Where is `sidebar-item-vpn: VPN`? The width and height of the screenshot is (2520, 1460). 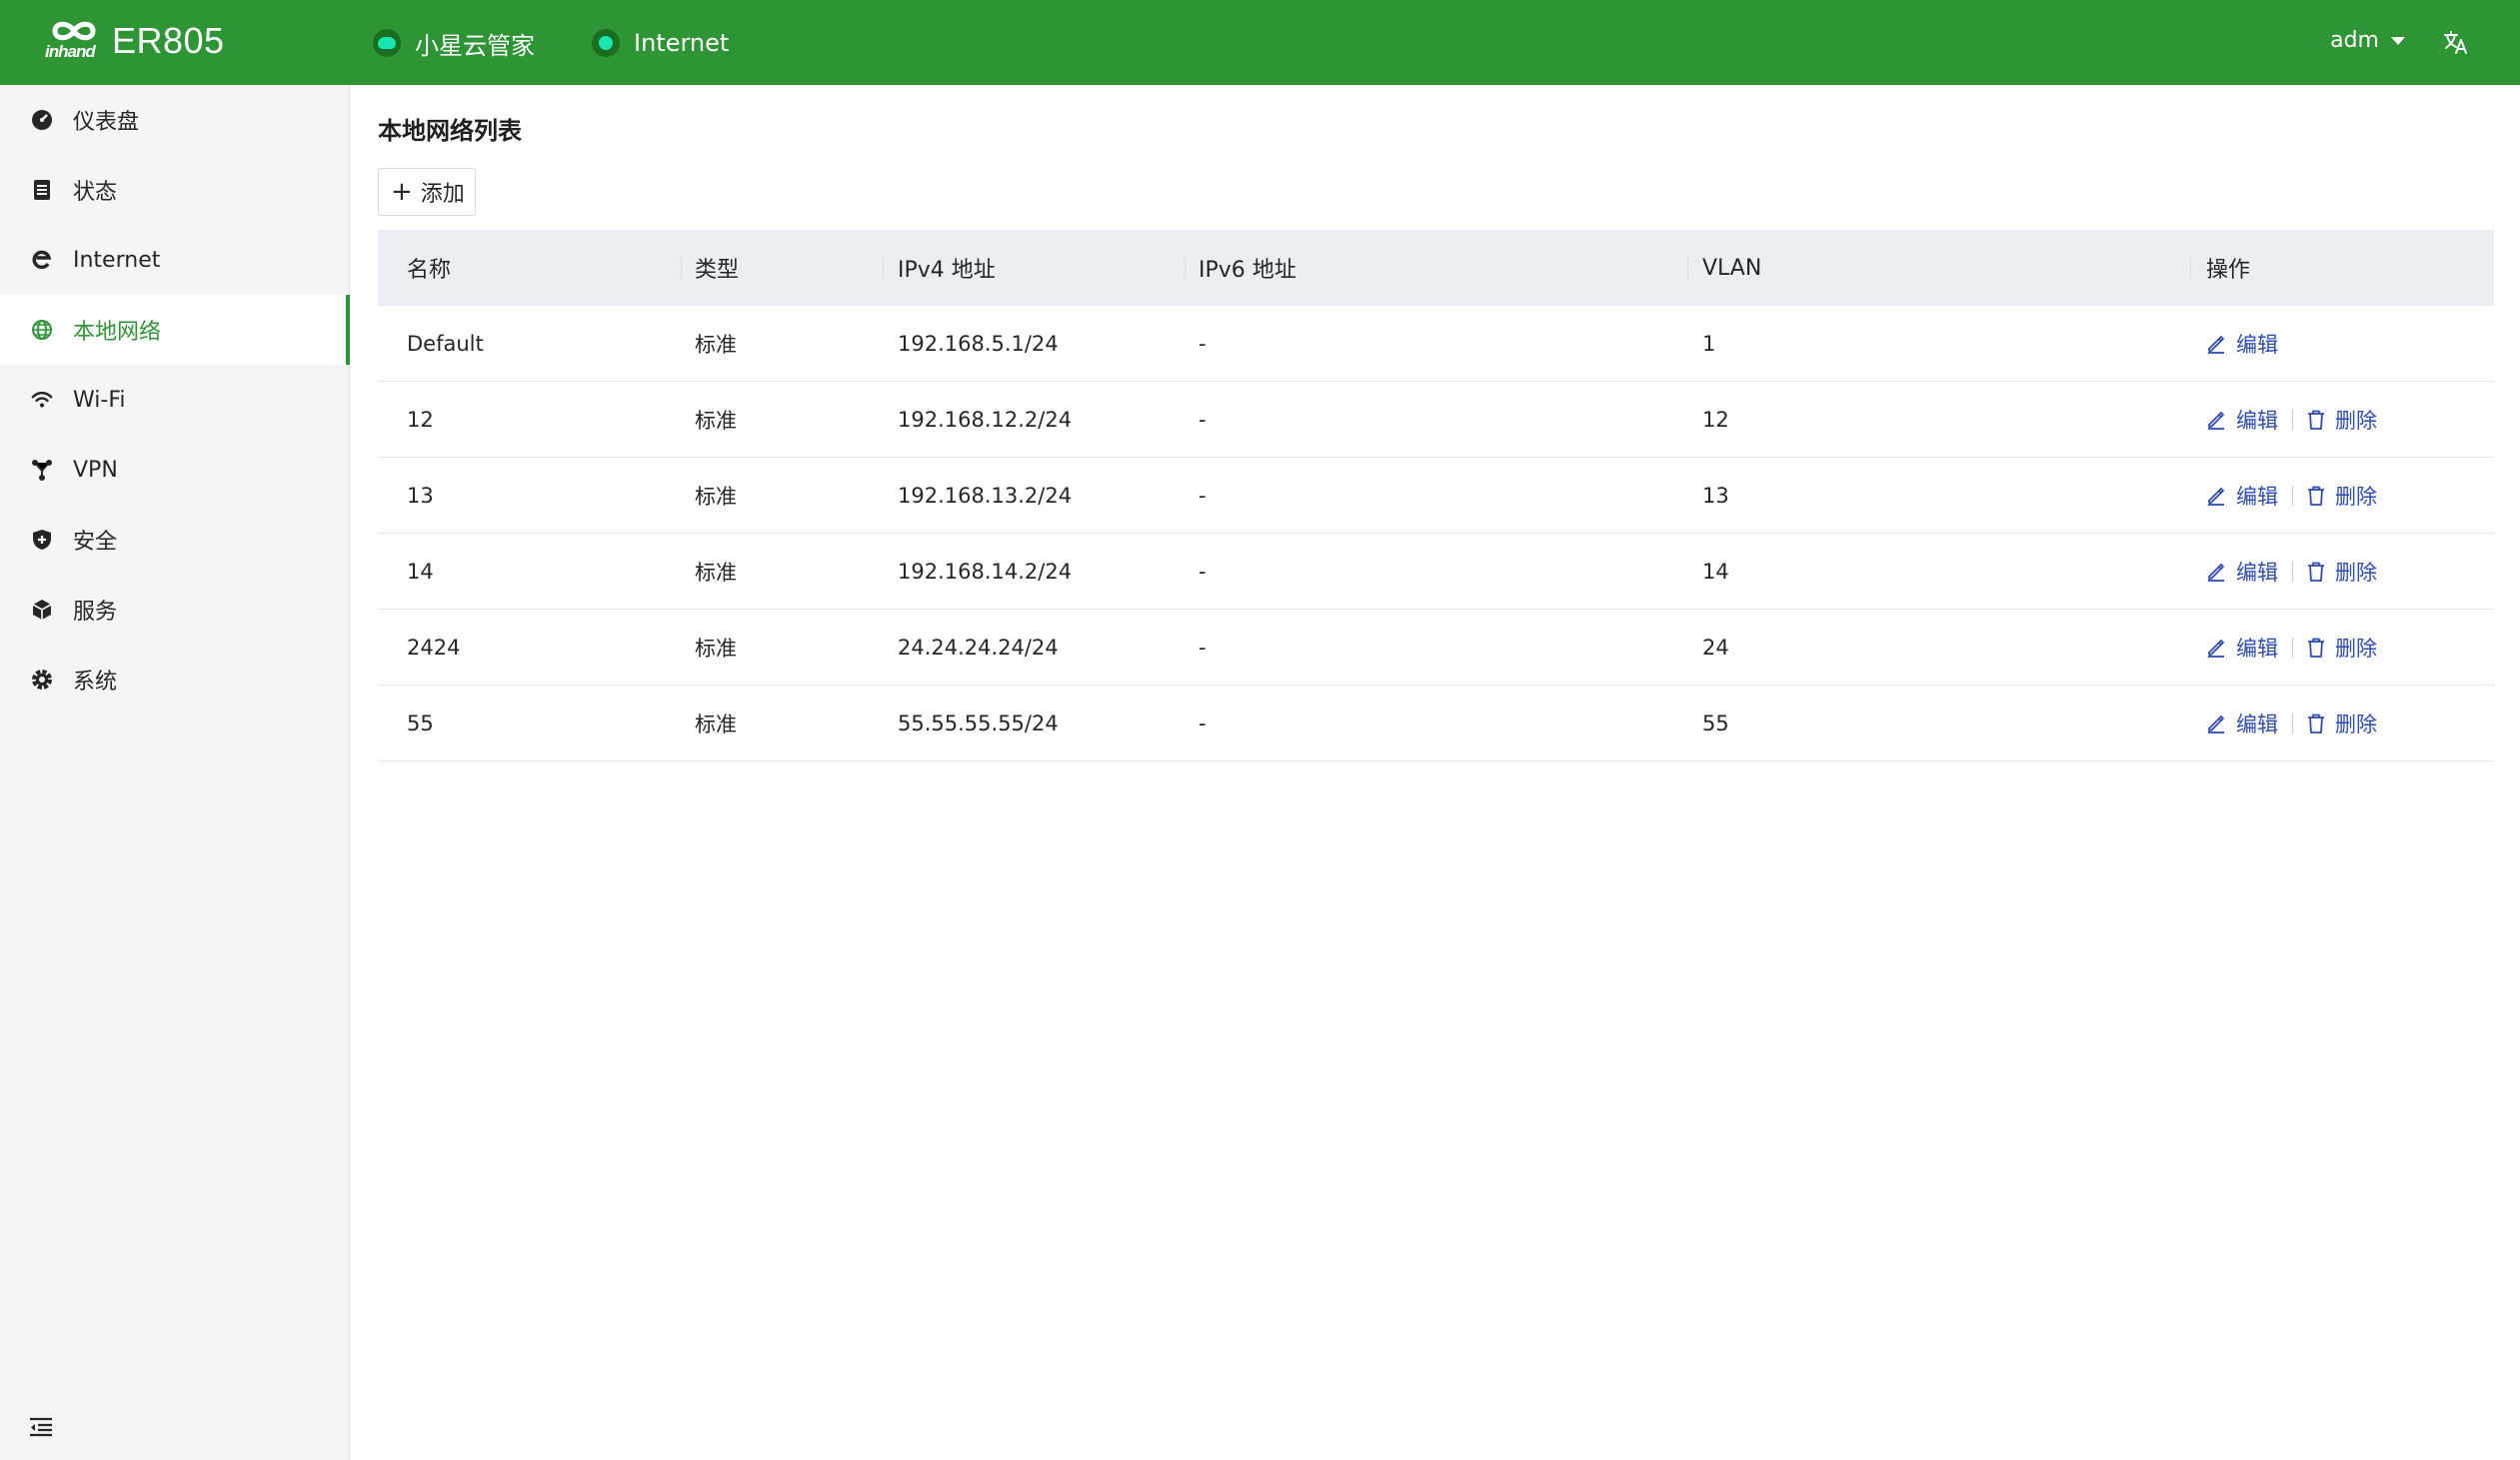
sidebar-item-vpn: VPN is located at coordinates (175, 470).